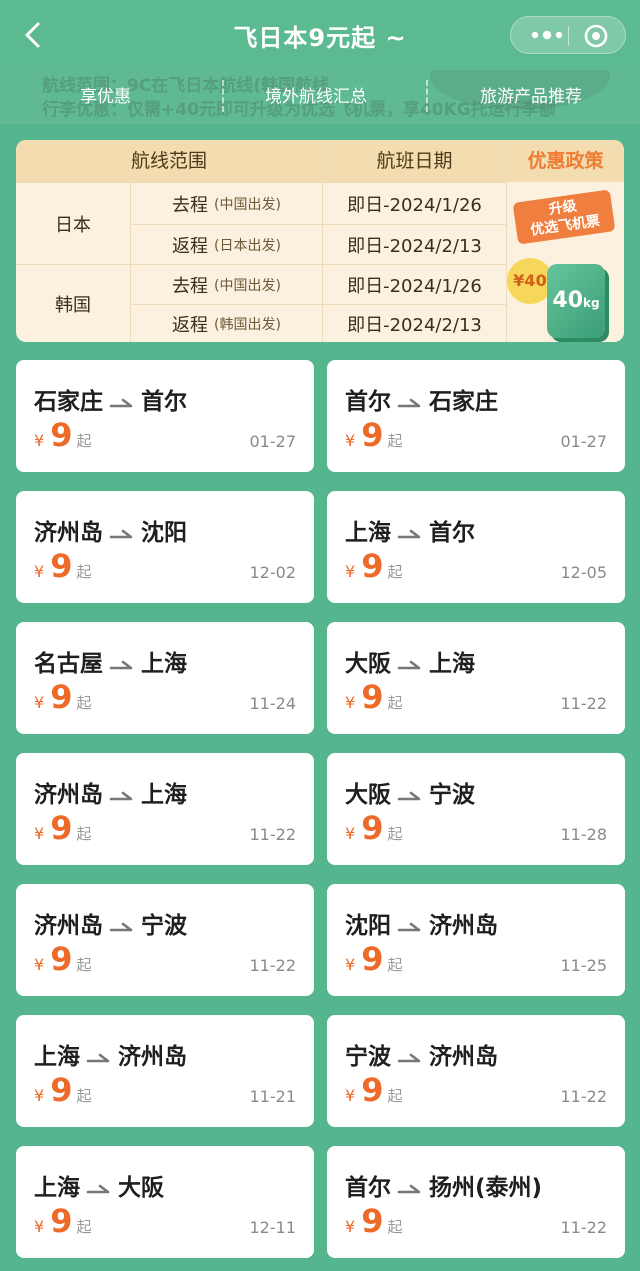 This screenshot has height=1271, width=640. What do you see at coordinates (463, 402) in the screenshot?
I see `destination-city: 石家庄` at bounding box center [463, 402].